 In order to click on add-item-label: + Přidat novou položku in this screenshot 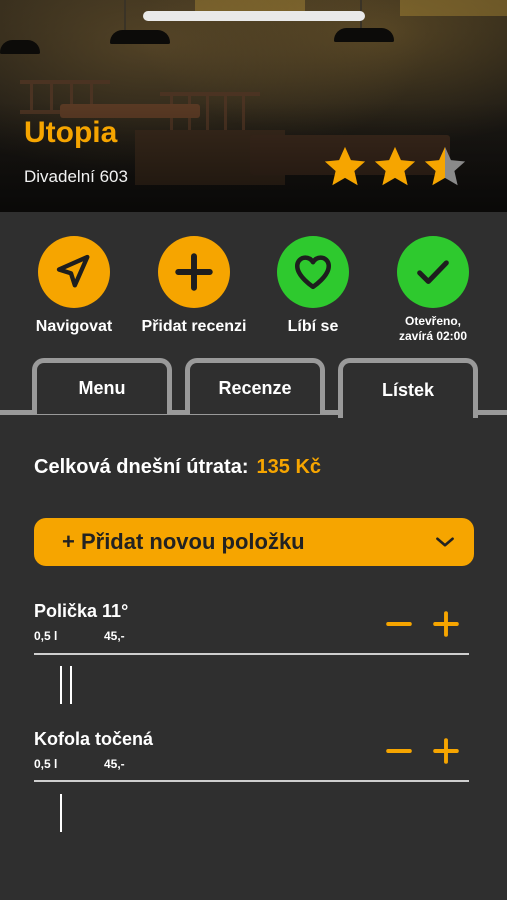, I will do `click(183, 541)`.